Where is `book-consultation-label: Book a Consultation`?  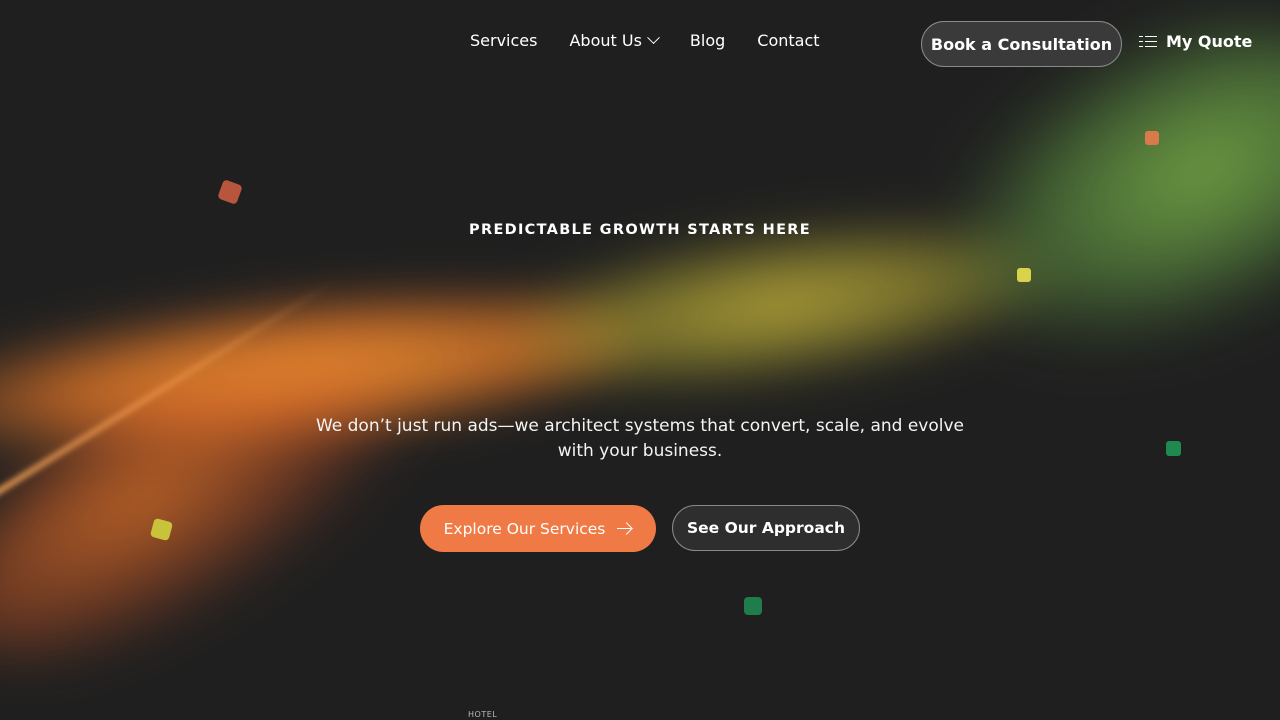 book-consultation-label: Book a Consultation is located at coordinates (1021, 44).